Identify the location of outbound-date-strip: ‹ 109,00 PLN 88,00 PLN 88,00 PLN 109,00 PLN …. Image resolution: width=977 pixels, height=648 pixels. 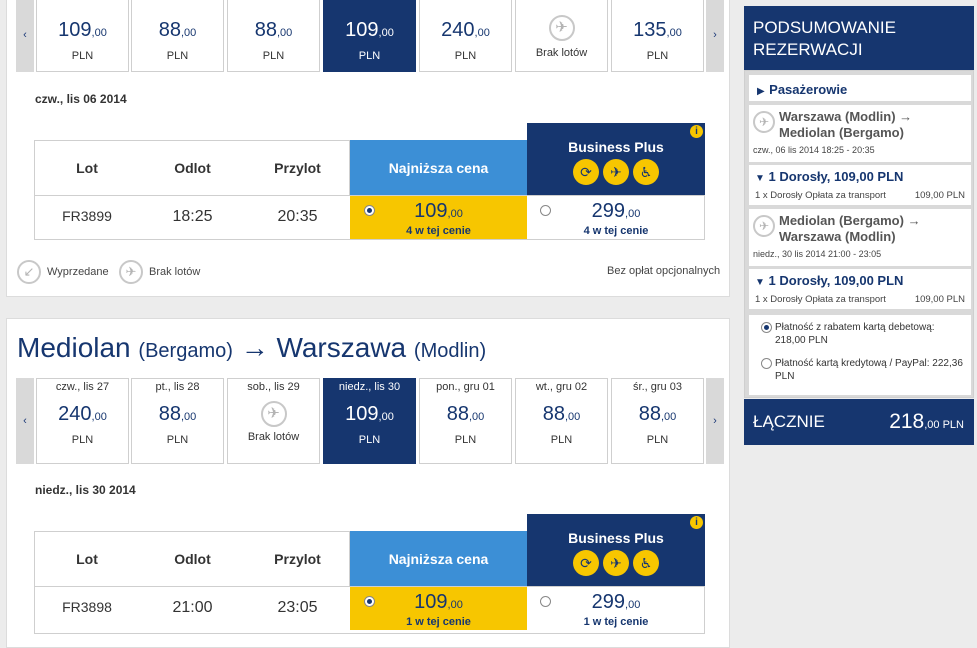
(370, 36).